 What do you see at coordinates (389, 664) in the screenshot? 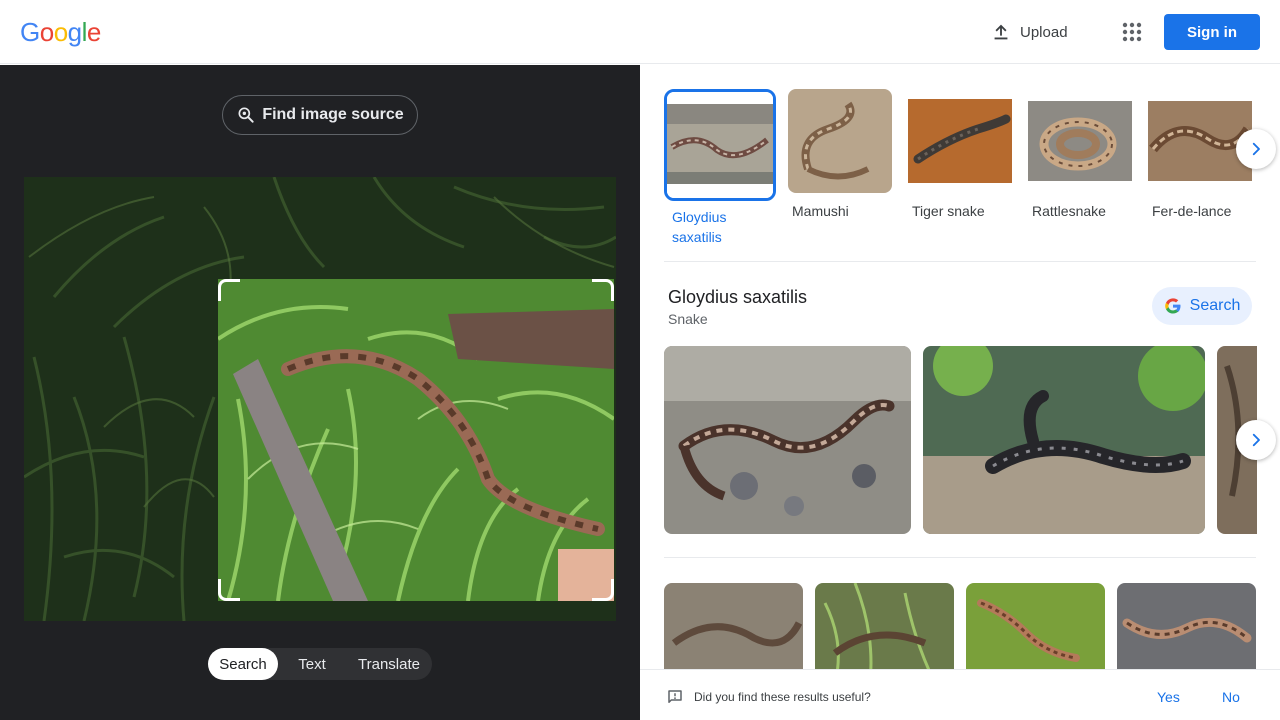
I see `tab-translate: Translate` at bounding box center [389, 664].